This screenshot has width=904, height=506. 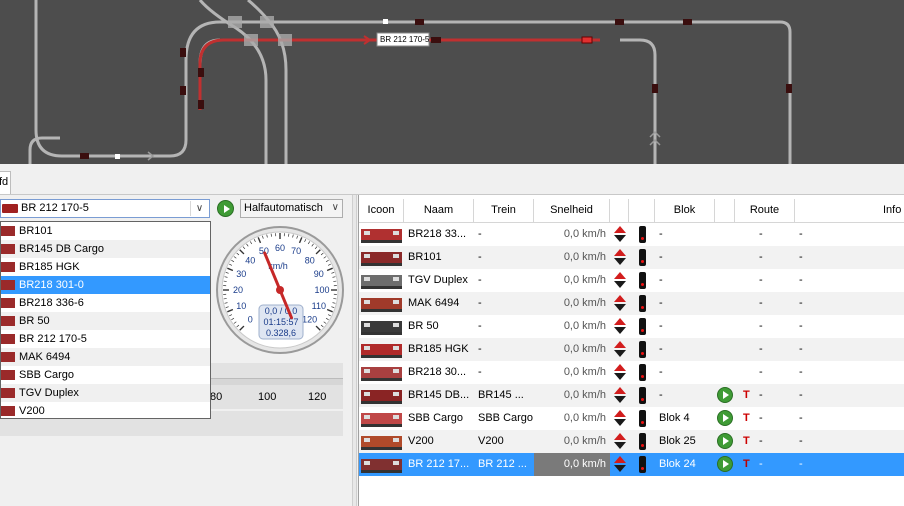 I want to click on table-row: MAK 6494 - 0,0 km/h - - -, so click(x=631, y=303).